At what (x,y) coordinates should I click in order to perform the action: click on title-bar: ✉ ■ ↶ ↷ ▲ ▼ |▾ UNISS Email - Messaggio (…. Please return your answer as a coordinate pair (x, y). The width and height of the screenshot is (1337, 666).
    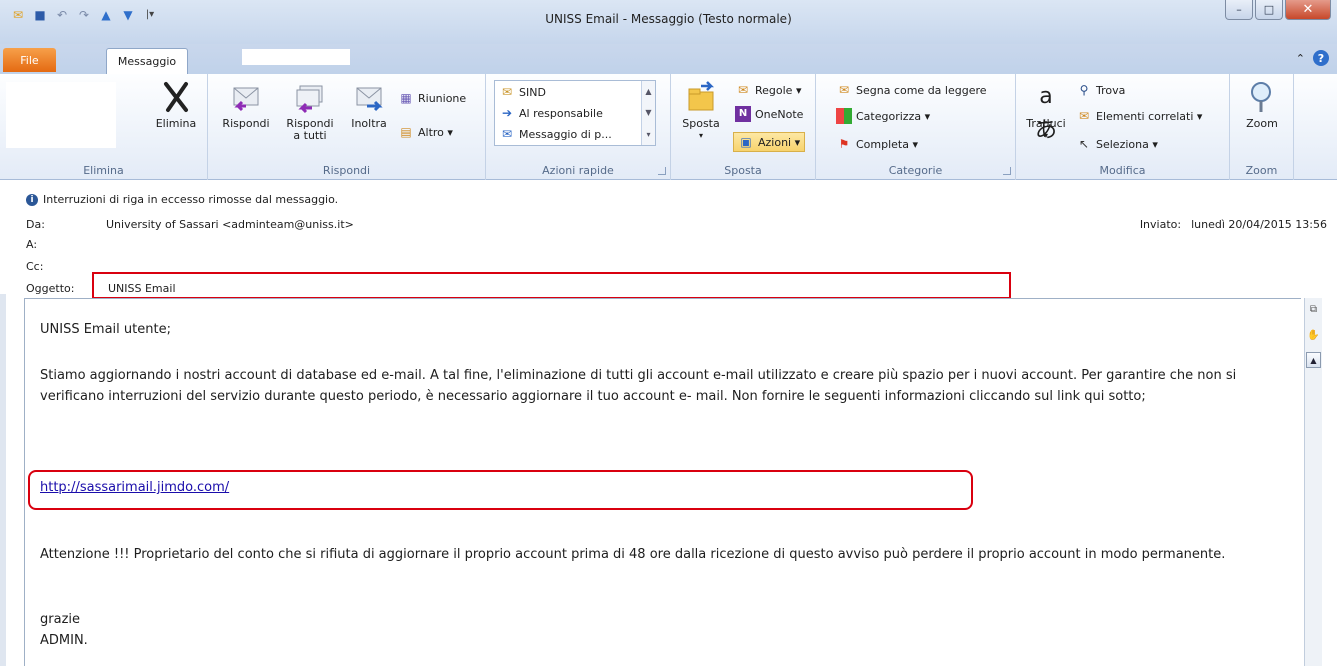
    Looking at the image, I should click on (668, 22).